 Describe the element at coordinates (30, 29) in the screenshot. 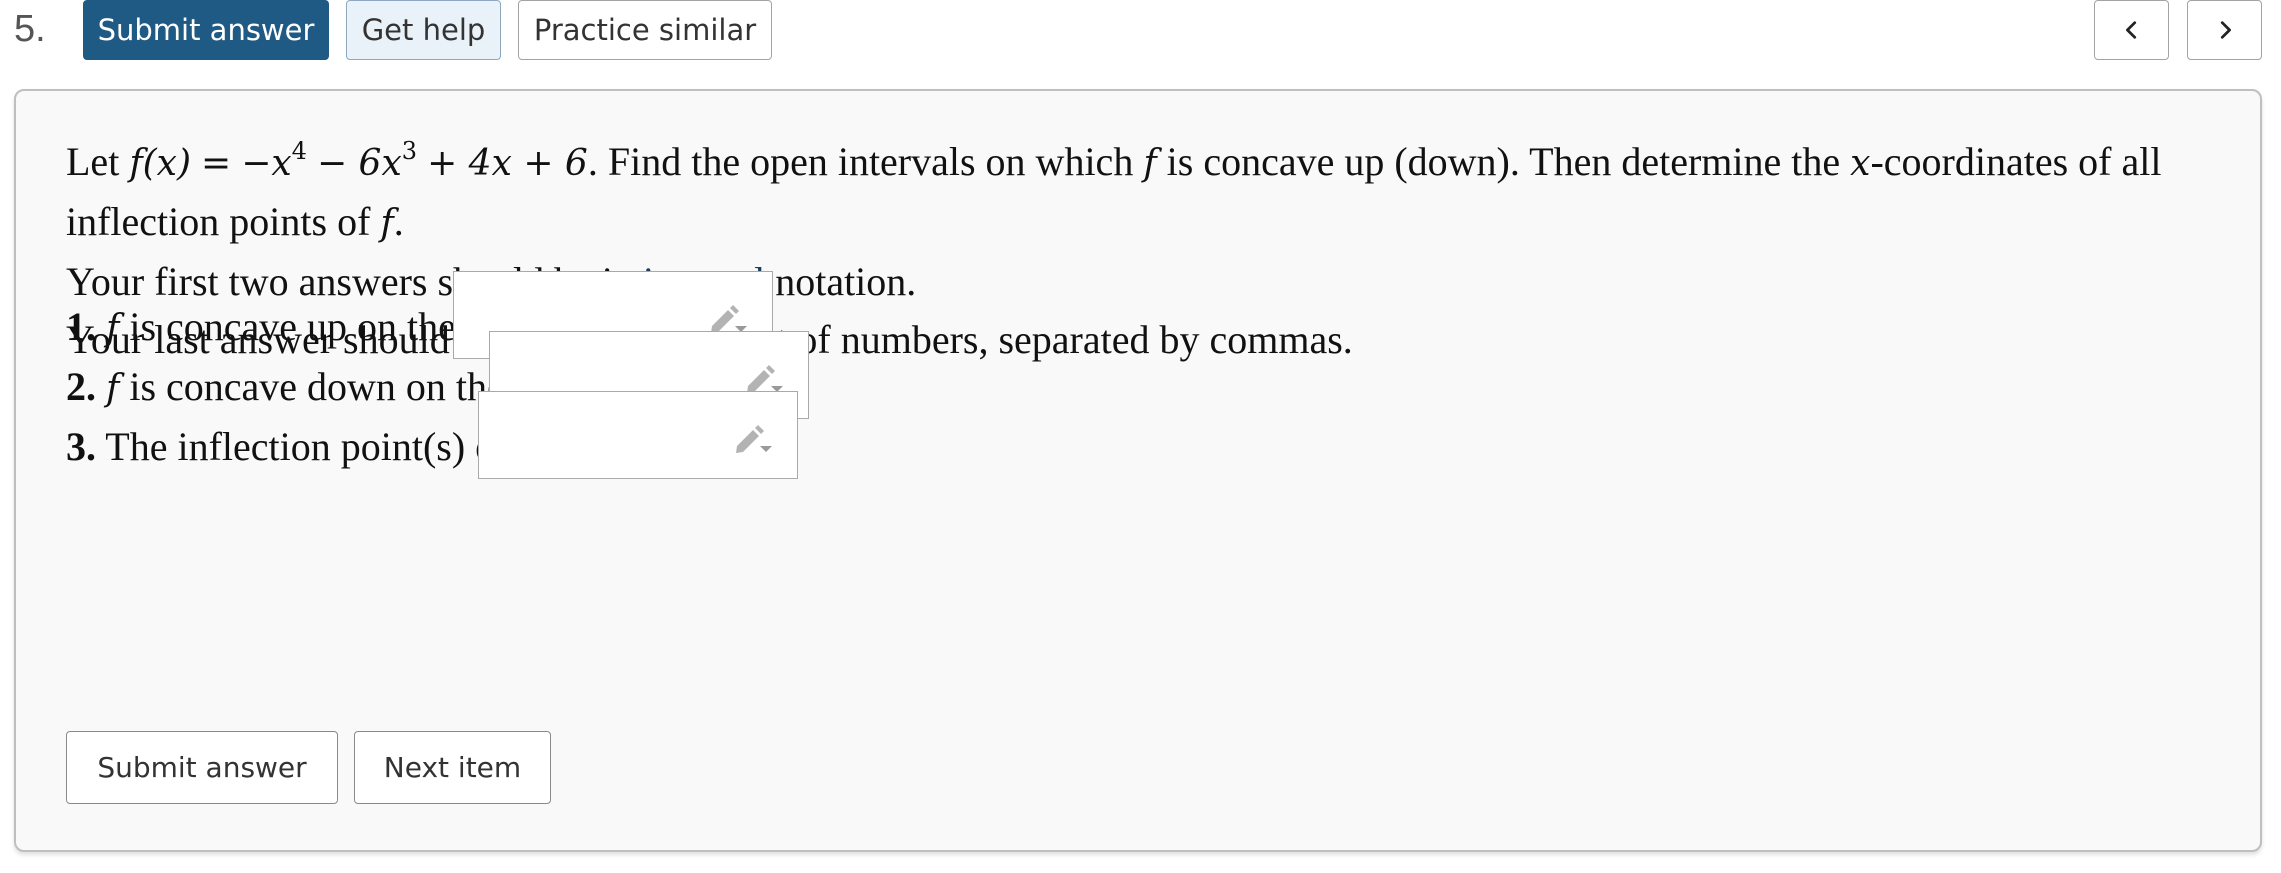

I see `question-number: 5.` at that location.